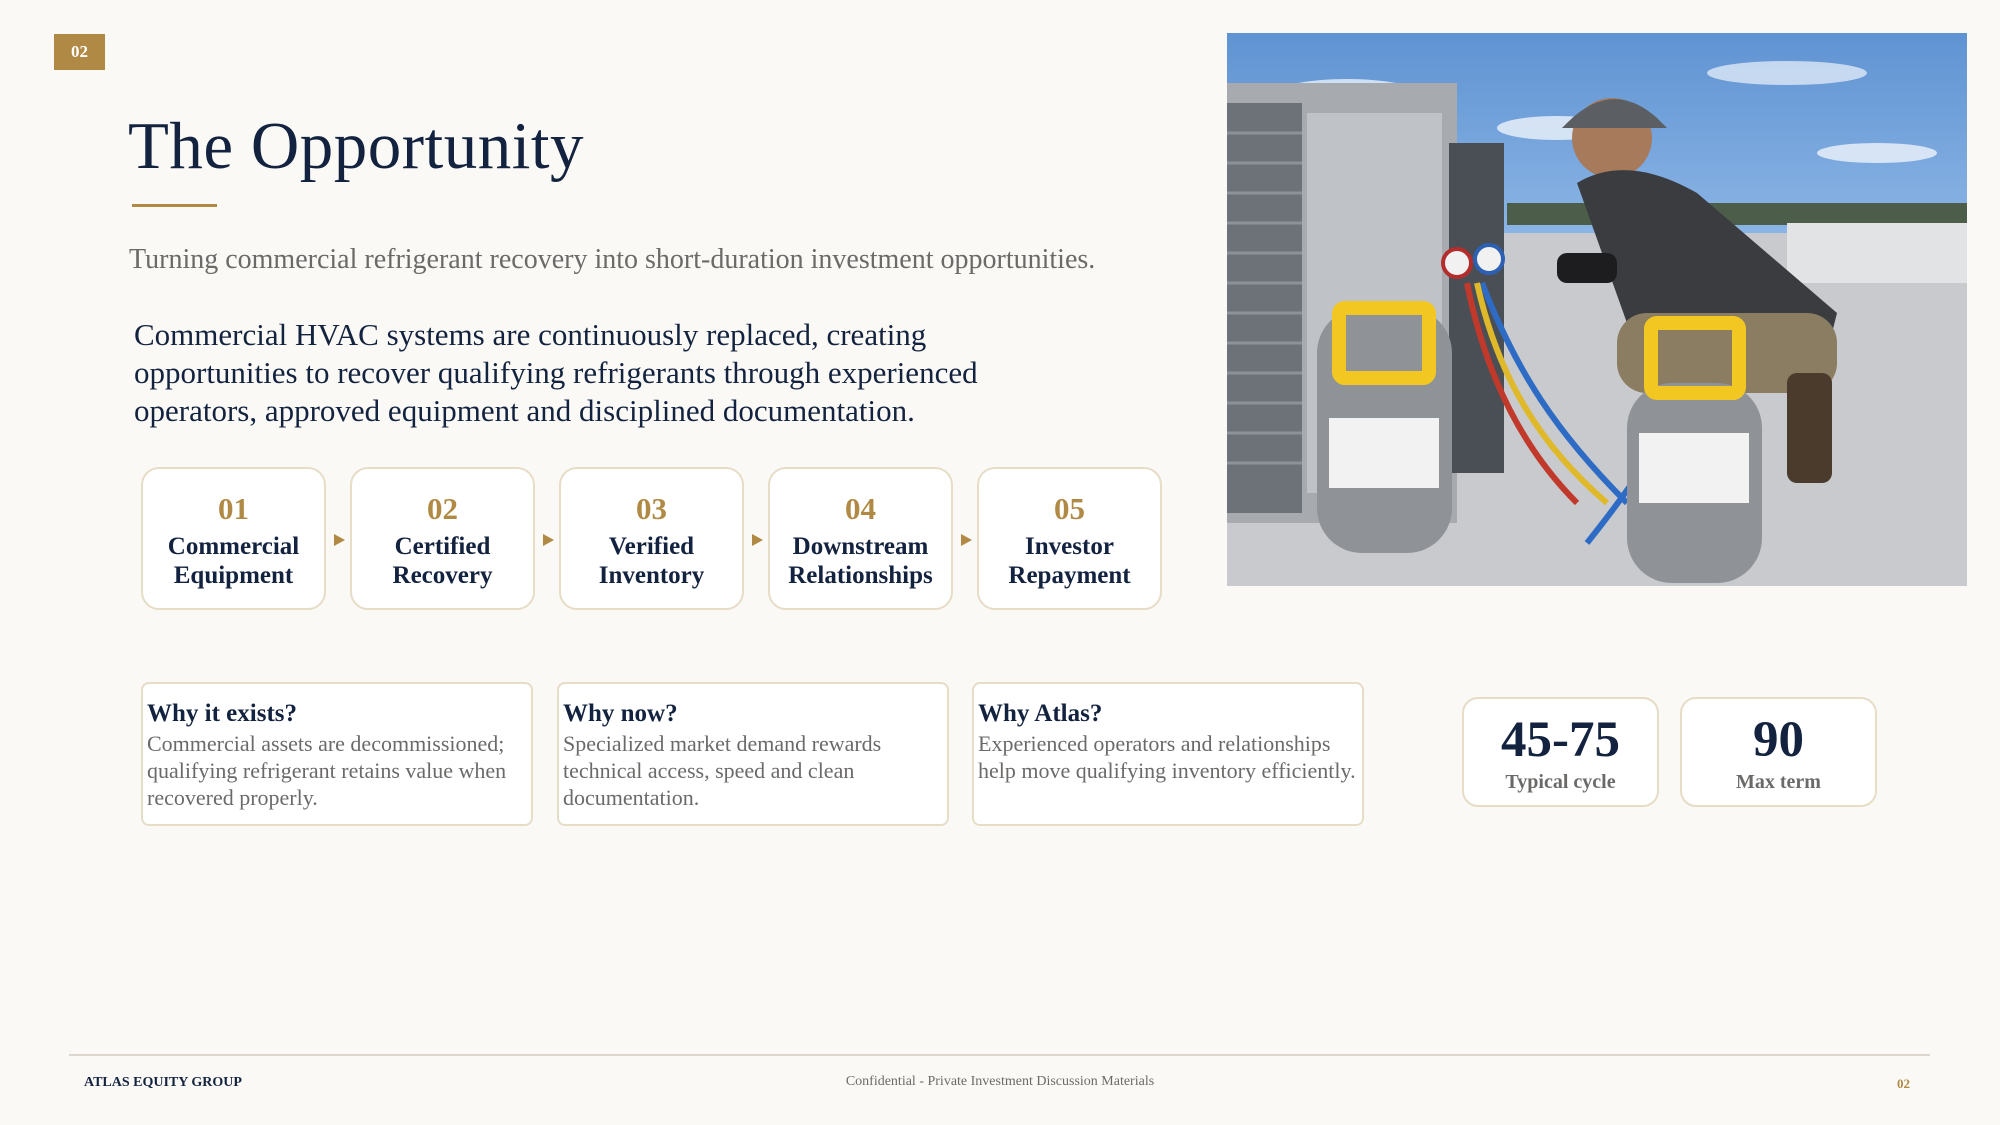  Describe the element at coordinates (860, 508) in the screenshot. I see `step-number: 04` at that location.